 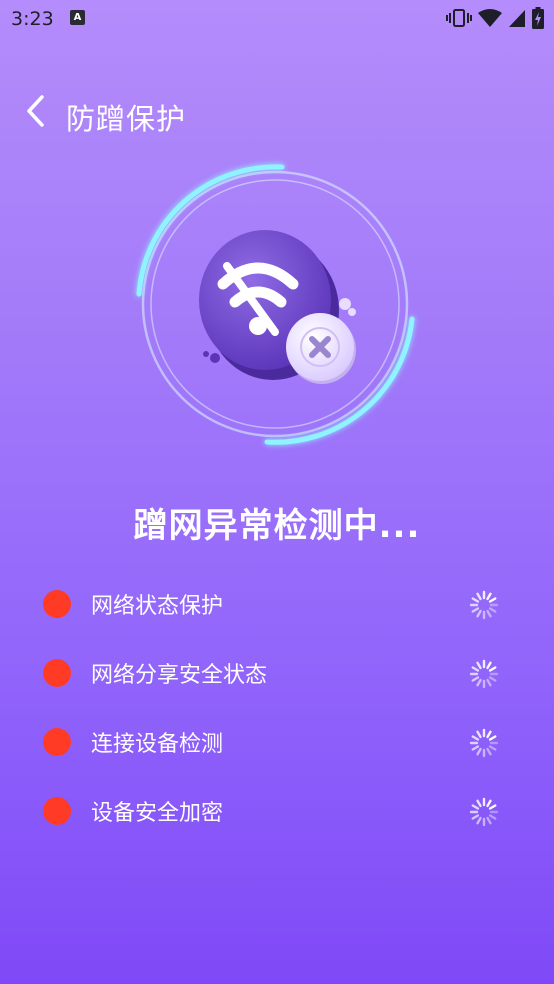 I want to click on list-item: 网络状态保护, so click(x=277, y=604).